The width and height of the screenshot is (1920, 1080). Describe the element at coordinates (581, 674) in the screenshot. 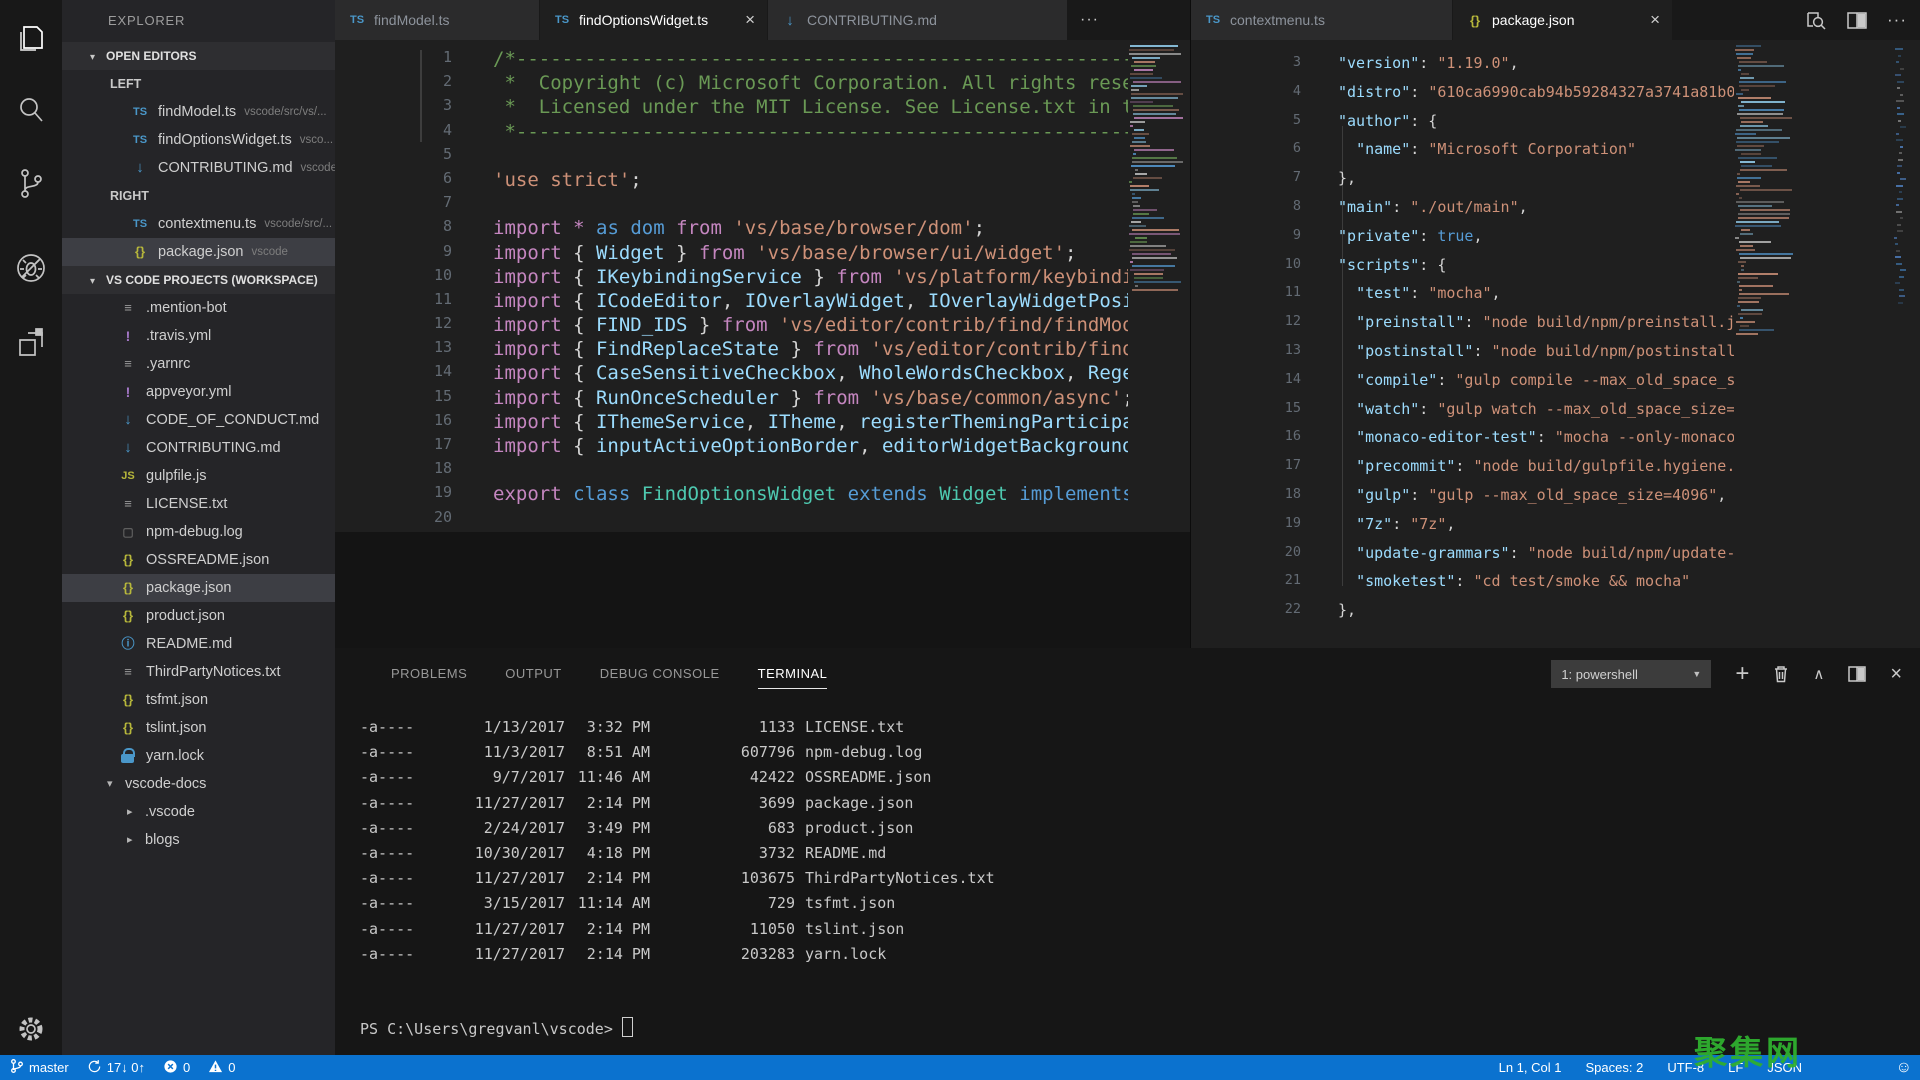

I see `panel-tabs: PROBLEMS OUTPUT DEBUG CONSOLE TERMINAL` at that location.